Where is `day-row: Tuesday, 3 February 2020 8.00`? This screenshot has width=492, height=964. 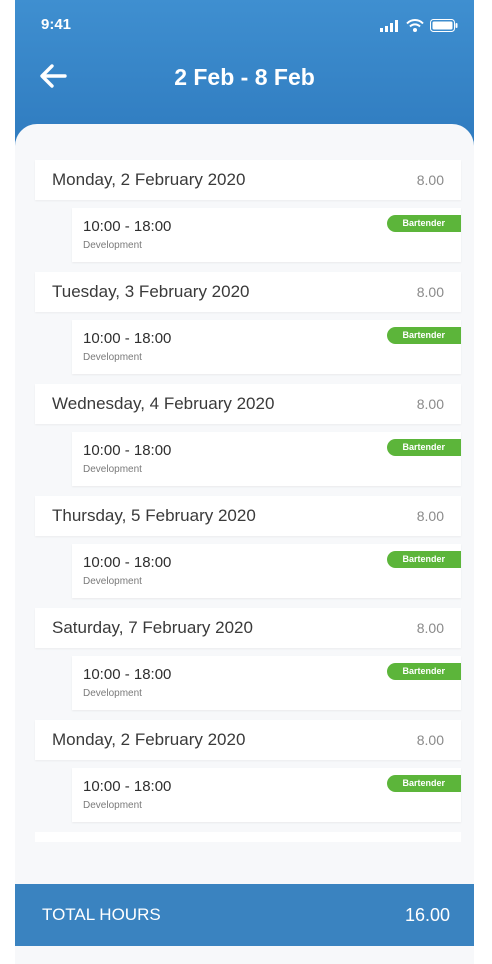 day-row: Tuesday, 3 February 2020 8.00 is located at coordinates (248, 292).